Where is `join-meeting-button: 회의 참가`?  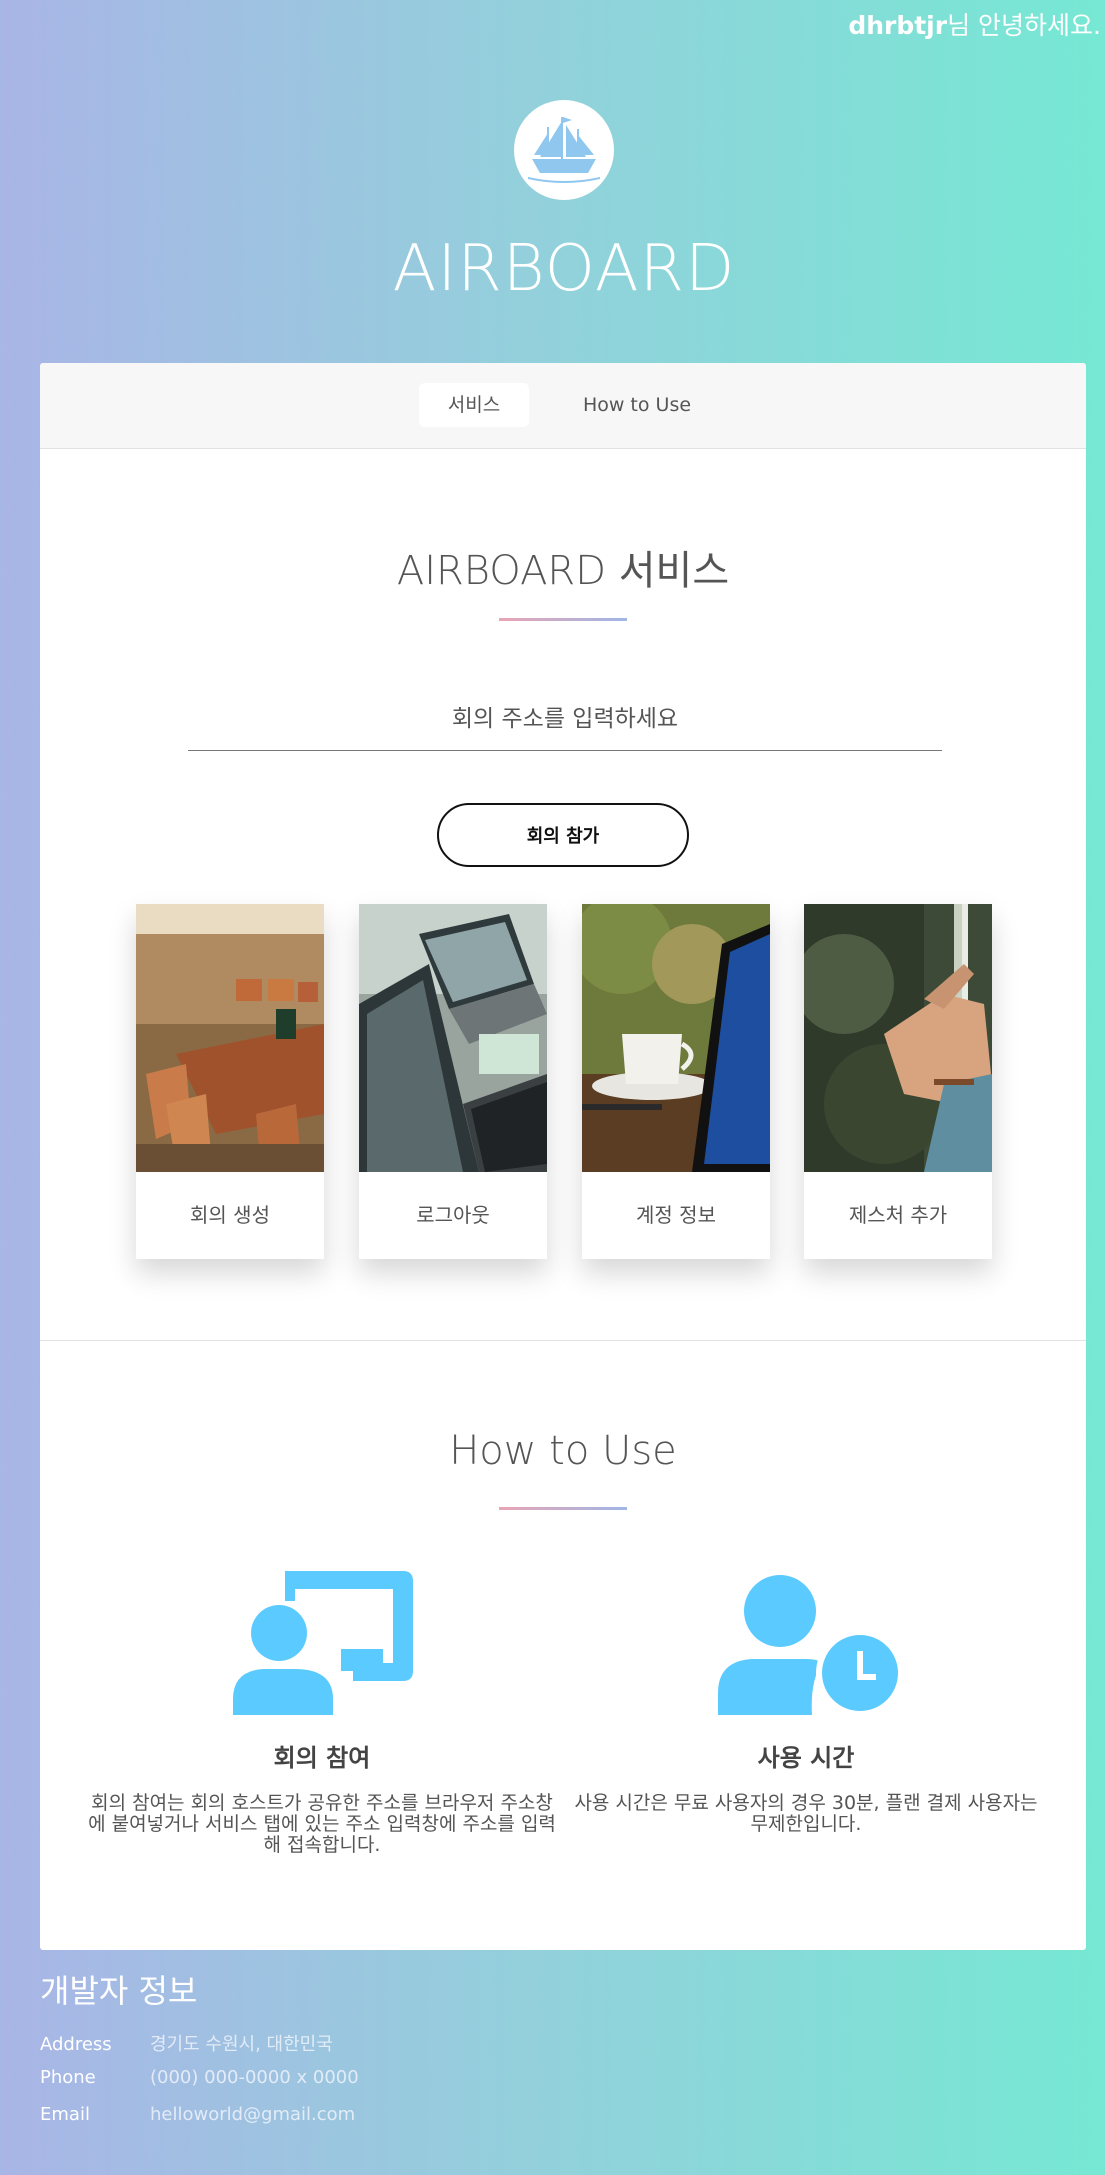
join-meeting-button: 회의 참가 is located at coordinates (563, 835).